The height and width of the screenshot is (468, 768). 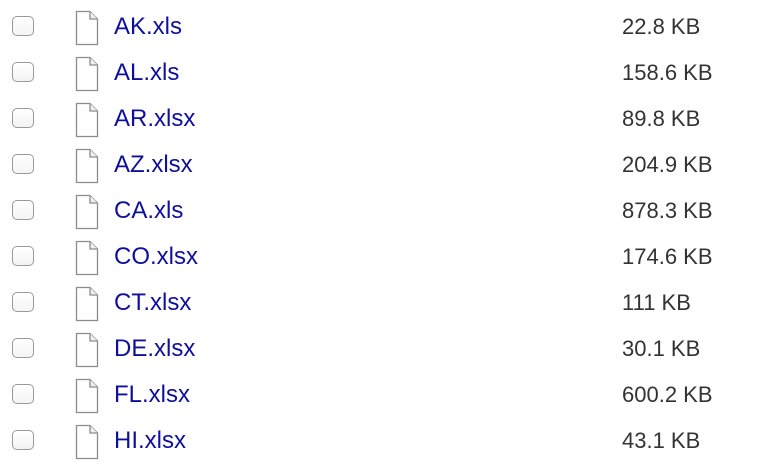 What do you see at coordinates (656, 302) in the screenshot?
I see `file-size: 111 KB` at bounding box center [656, 302].